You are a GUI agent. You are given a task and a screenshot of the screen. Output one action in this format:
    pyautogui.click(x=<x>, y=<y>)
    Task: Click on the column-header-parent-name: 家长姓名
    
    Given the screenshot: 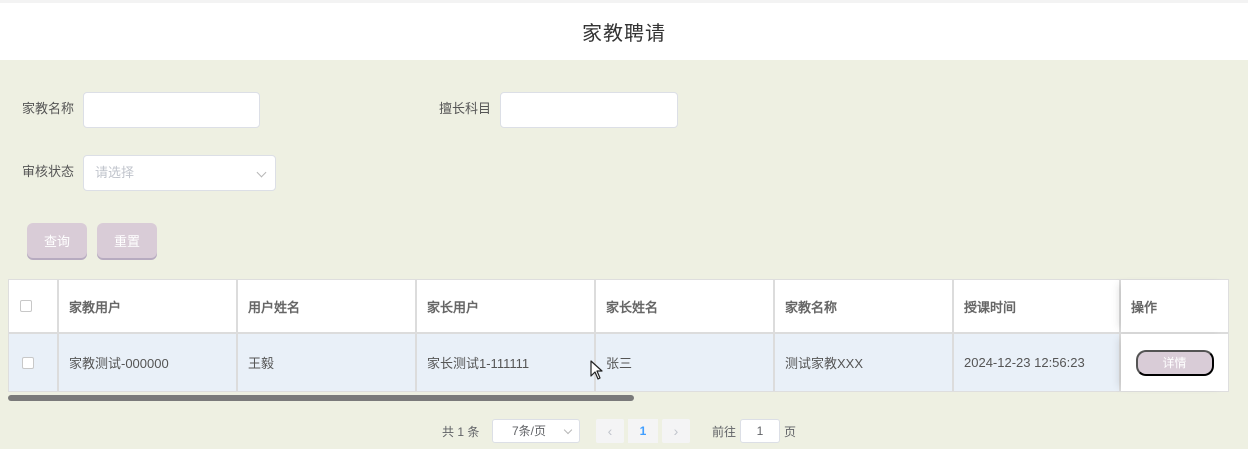 What is the action you would take?
    pyautogui.click(x=685, y=306)
    